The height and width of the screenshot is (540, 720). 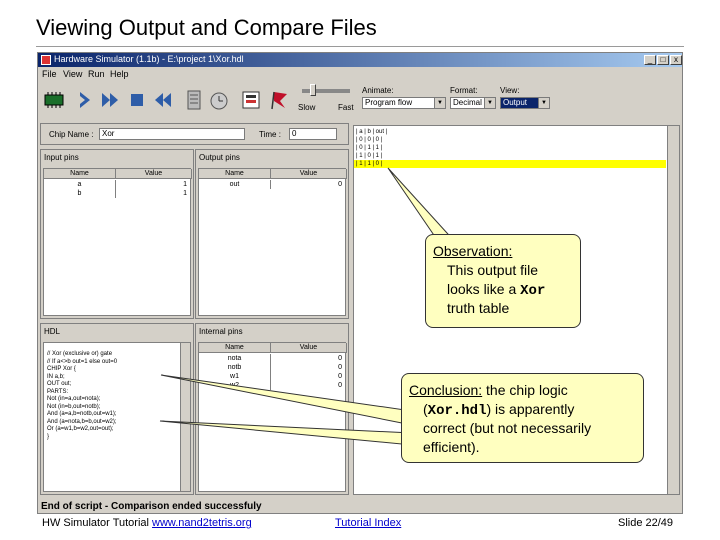 I want to click on observation-pointer, so click(x=423, y=206).